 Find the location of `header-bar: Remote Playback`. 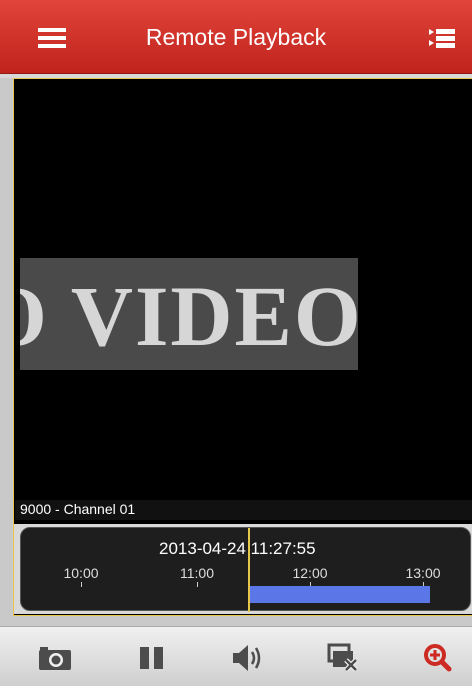

header-bar: Remote Playback is located at coordinates (236, 37).